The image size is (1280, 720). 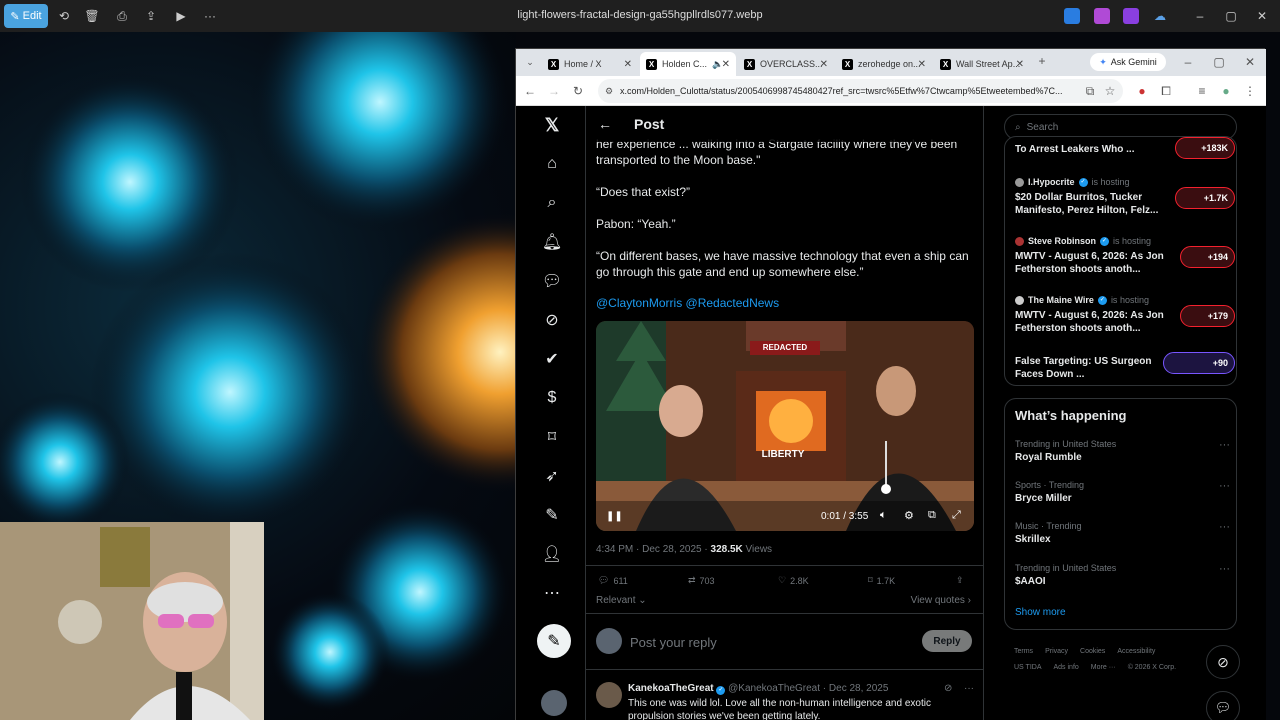 What do you see at coordinates (530, 91) in the screenshot?
I see `back-icon: ←` at bounding box center [530, 91].